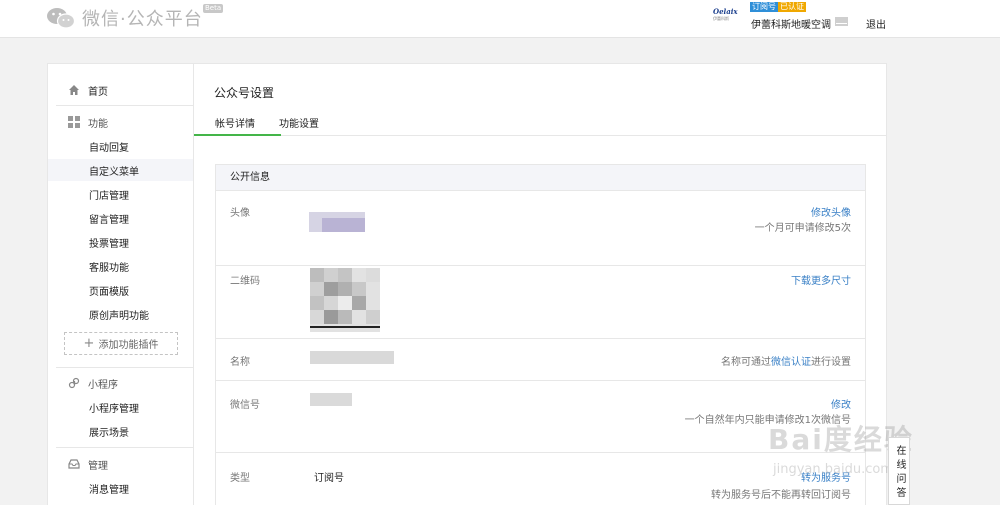 The height and width of the screenshot is (505, 1000). What do you see at coordinates (540, 229) in the screenshot?
I see `avatar-row: 头像 修改头像 一个月可申请修改5次` at bounding box center [540, 229].